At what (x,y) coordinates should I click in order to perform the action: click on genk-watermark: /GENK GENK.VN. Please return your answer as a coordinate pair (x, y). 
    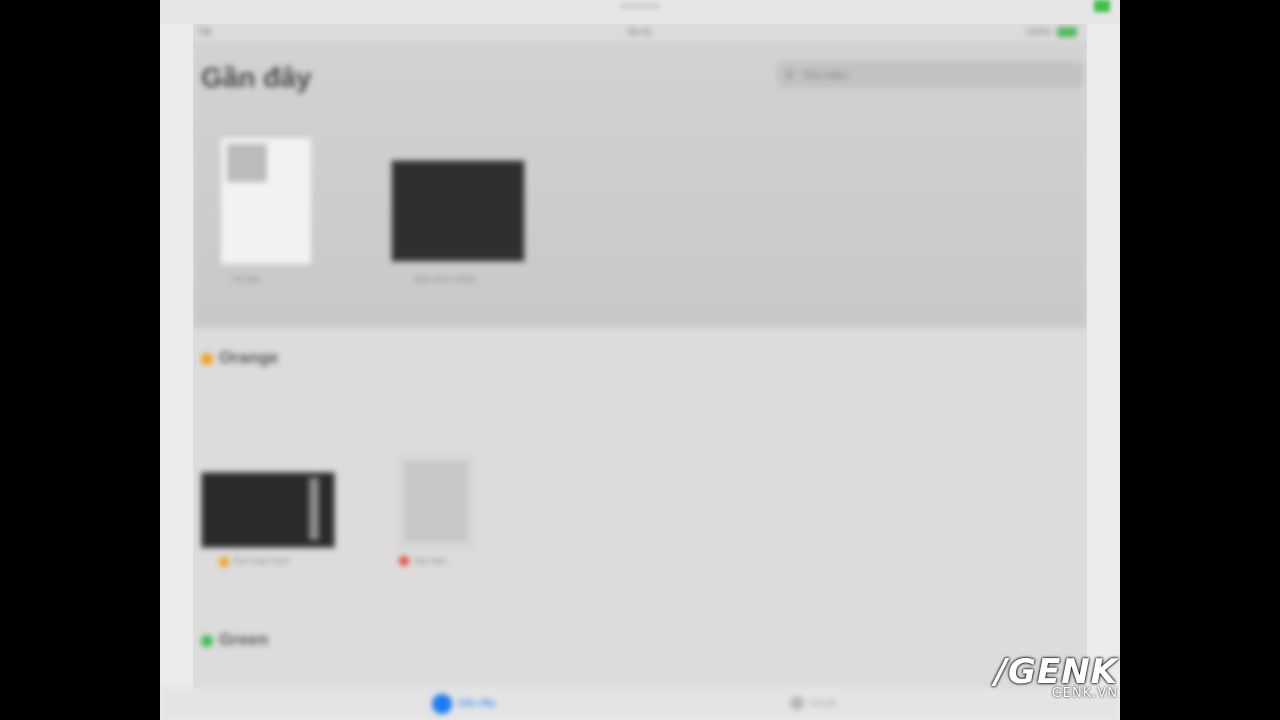
    Looking at the image, I should click on (1056, 676).